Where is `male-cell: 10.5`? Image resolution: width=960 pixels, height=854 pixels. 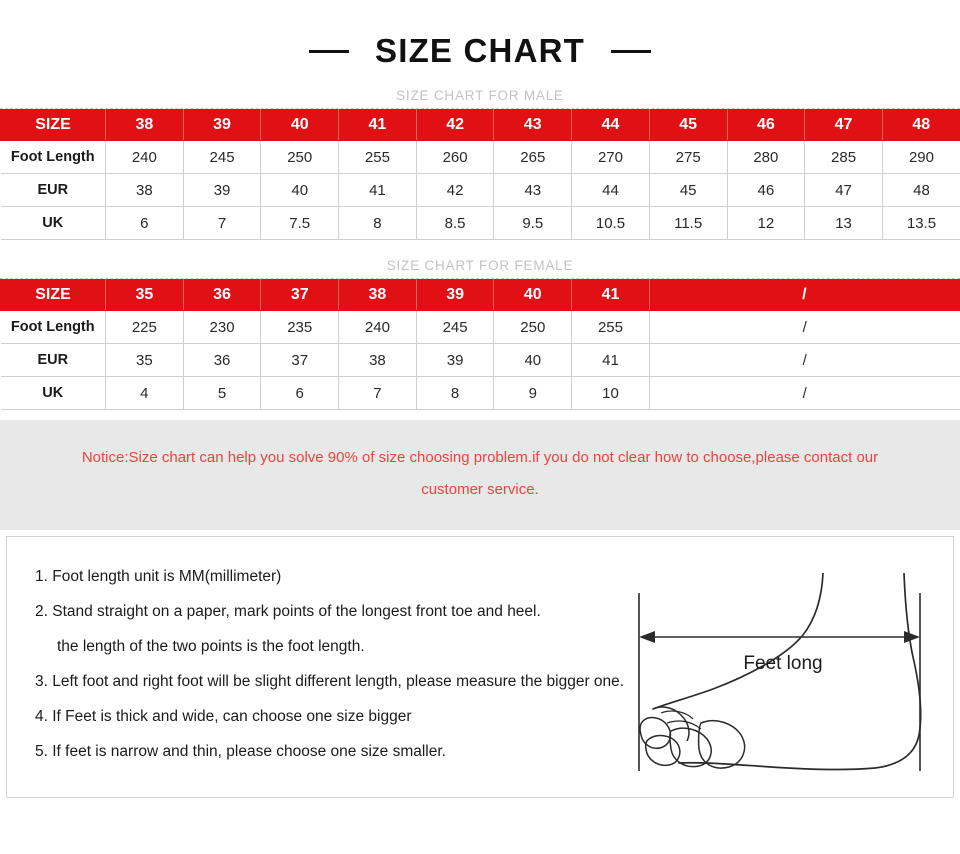
male-cell: 10.5 is located at coordinates (610, 223).